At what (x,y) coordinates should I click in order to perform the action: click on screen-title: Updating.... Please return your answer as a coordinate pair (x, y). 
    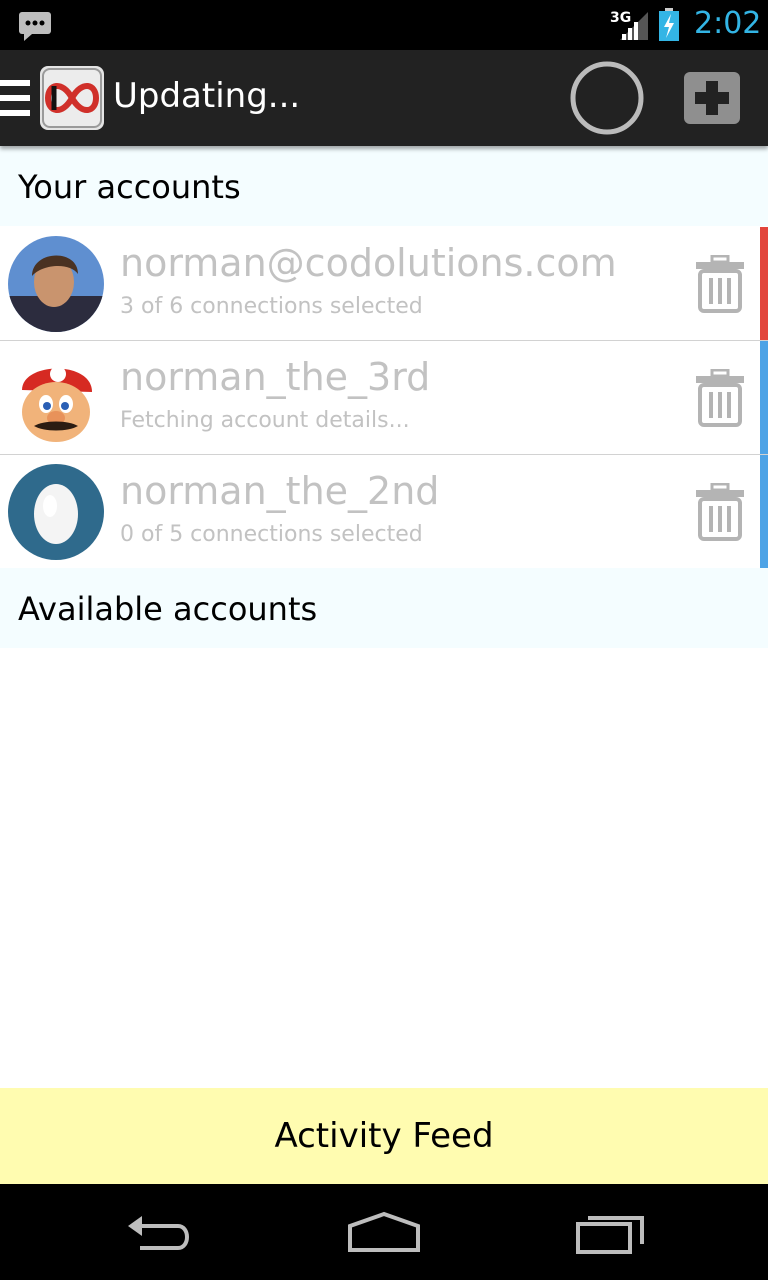
    Looking at the image, I should click on (207, 96).